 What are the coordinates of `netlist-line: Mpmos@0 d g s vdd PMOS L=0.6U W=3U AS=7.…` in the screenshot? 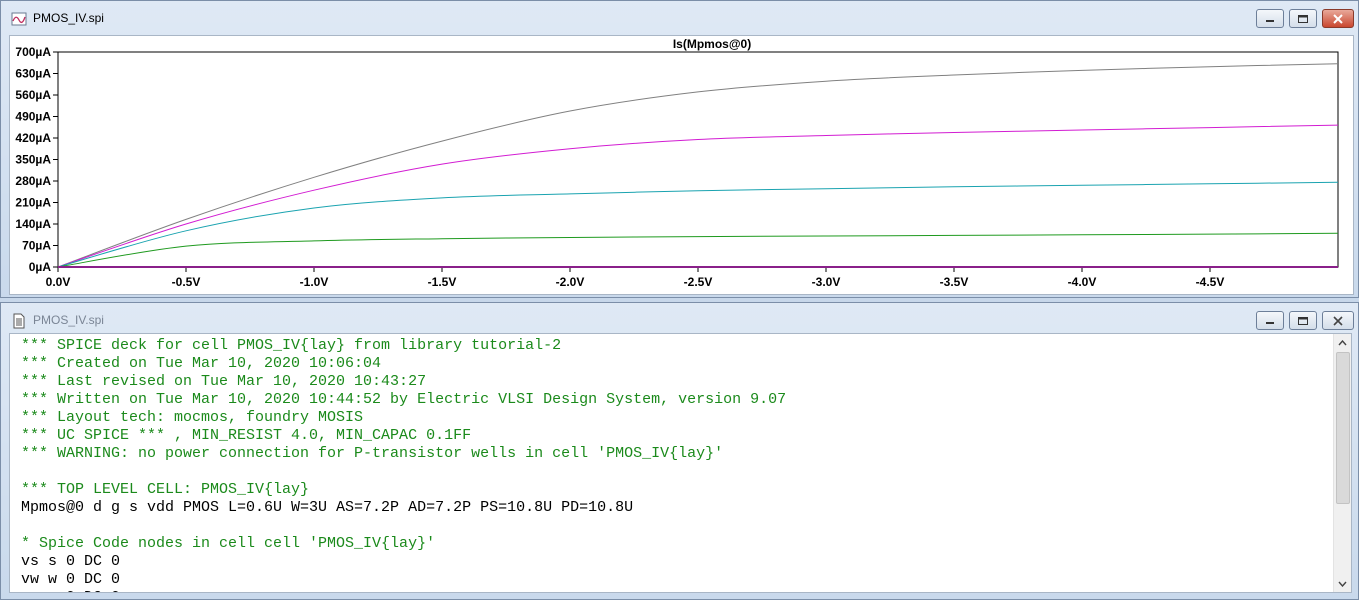 It's located at (327, 507).